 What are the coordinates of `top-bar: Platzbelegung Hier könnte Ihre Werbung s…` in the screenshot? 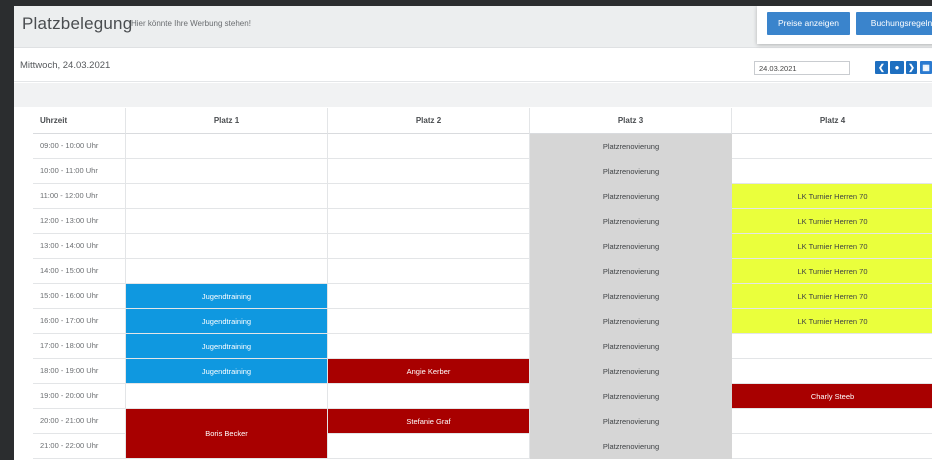 It's located at (473, 27).